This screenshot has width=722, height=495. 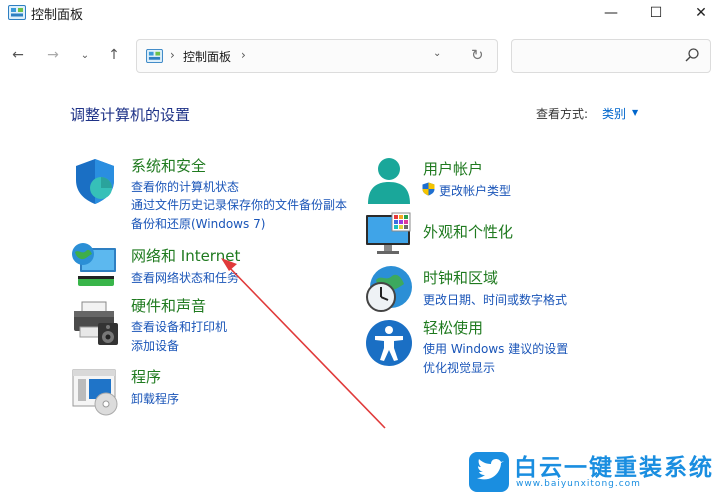 I want to click on category-network-internet: 网络和 Internet, so click(x=185, y=255).